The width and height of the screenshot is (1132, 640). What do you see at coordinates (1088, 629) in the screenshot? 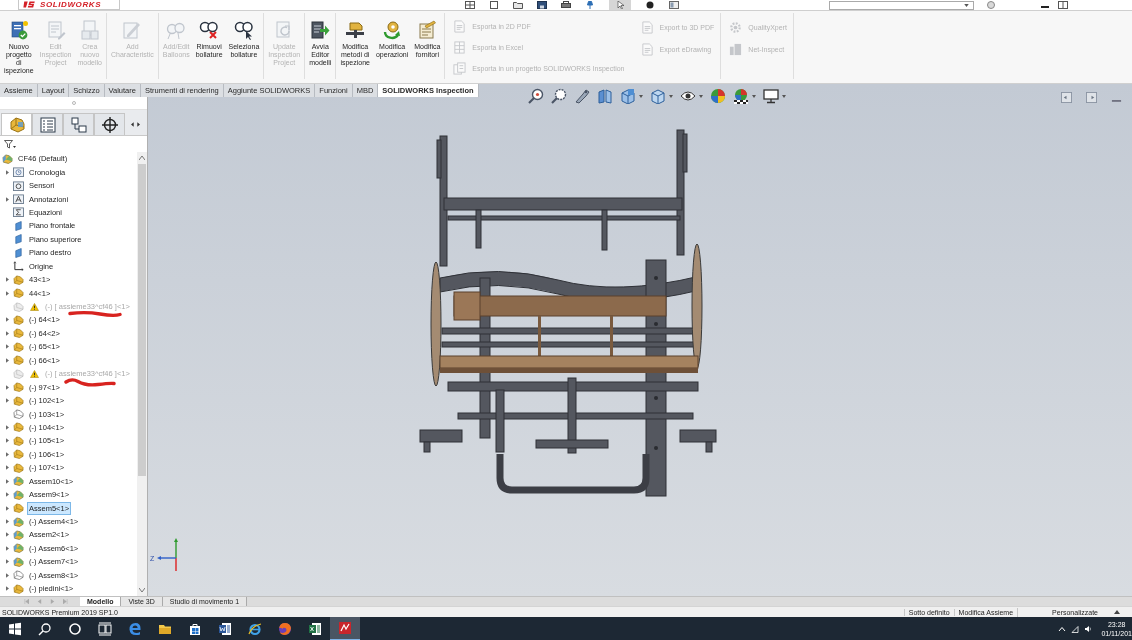
I see `speaker-icon` at bounding box center [1088, 629].